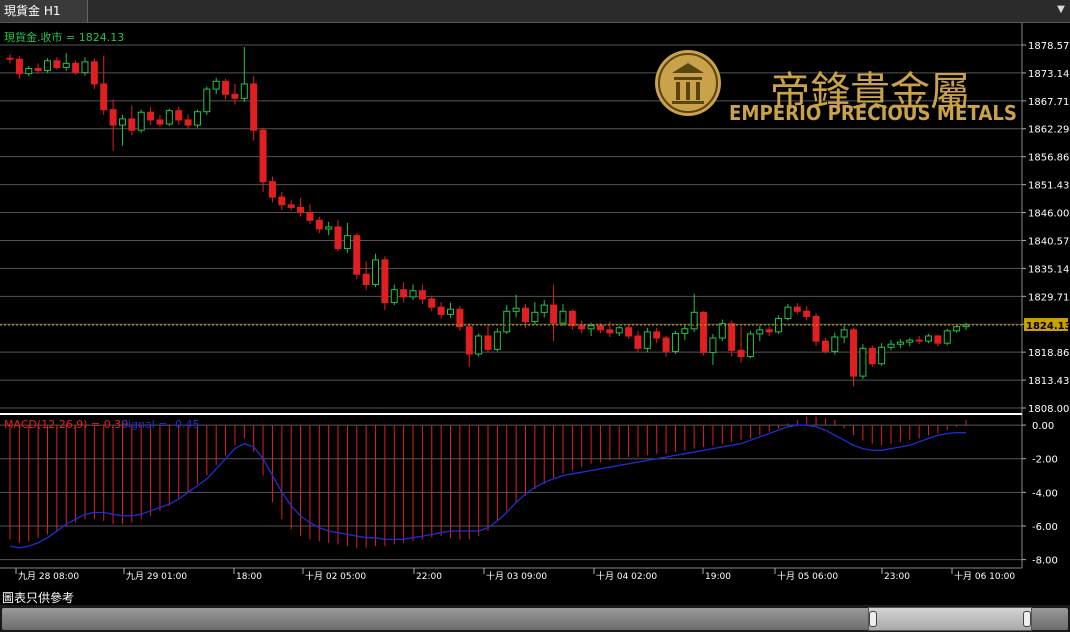  I want to click on time-tick-label: 十月 05 06:00, so click(807, 576).